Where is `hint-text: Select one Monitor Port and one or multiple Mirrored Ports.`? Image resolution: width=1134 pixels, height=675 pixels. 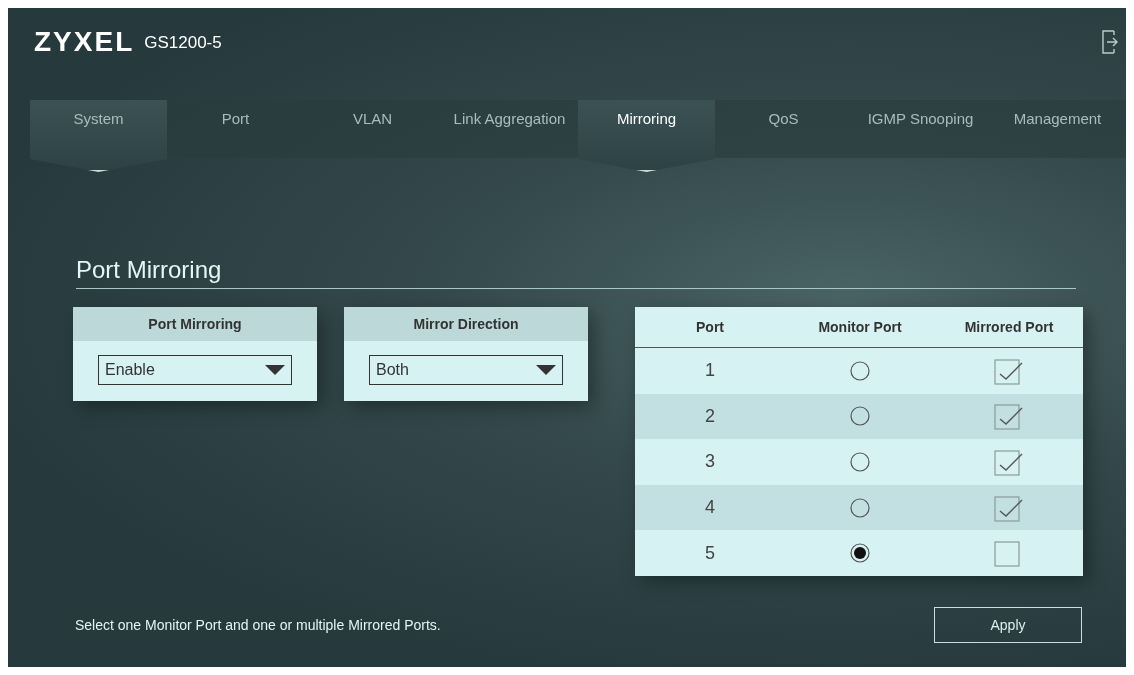 hint-text: Select one Monitor Port and one or multiple Mirrored Ports. is located at coordinates (258, 625).